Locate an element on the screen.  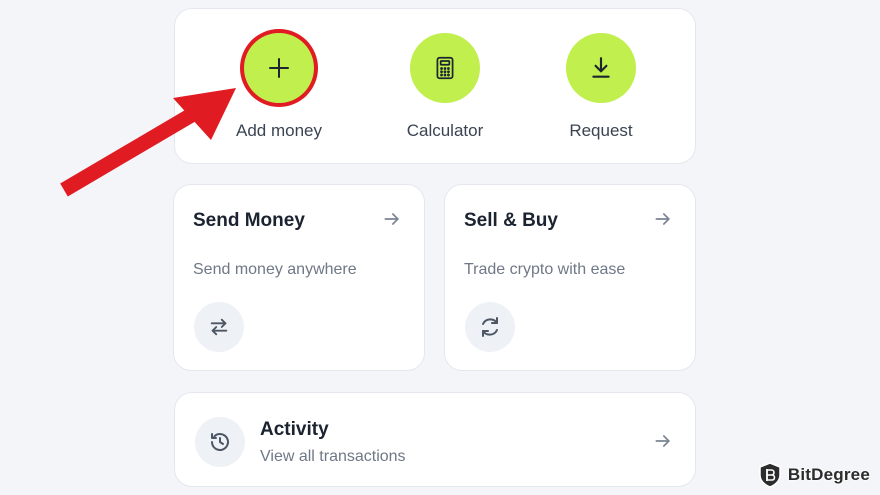
sell-buy-title: Sell & Buy is located at coordinates (511, 220).